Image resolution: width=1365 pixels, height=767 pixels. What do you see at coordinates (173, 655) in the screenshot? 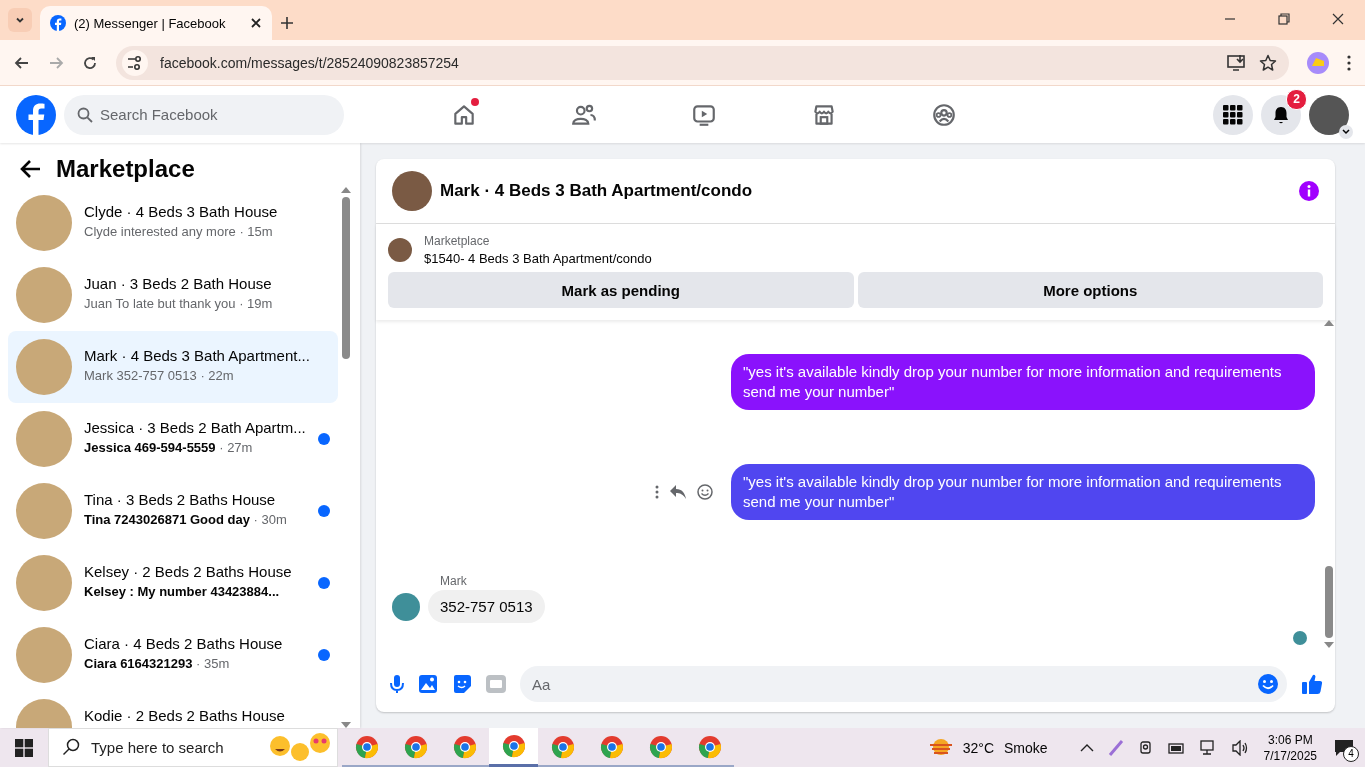
I see `conversation-item: Ciara · 4 Beds 2 Baths House Ciara 6164321293 · 35m` at bounding box center [173, 655].